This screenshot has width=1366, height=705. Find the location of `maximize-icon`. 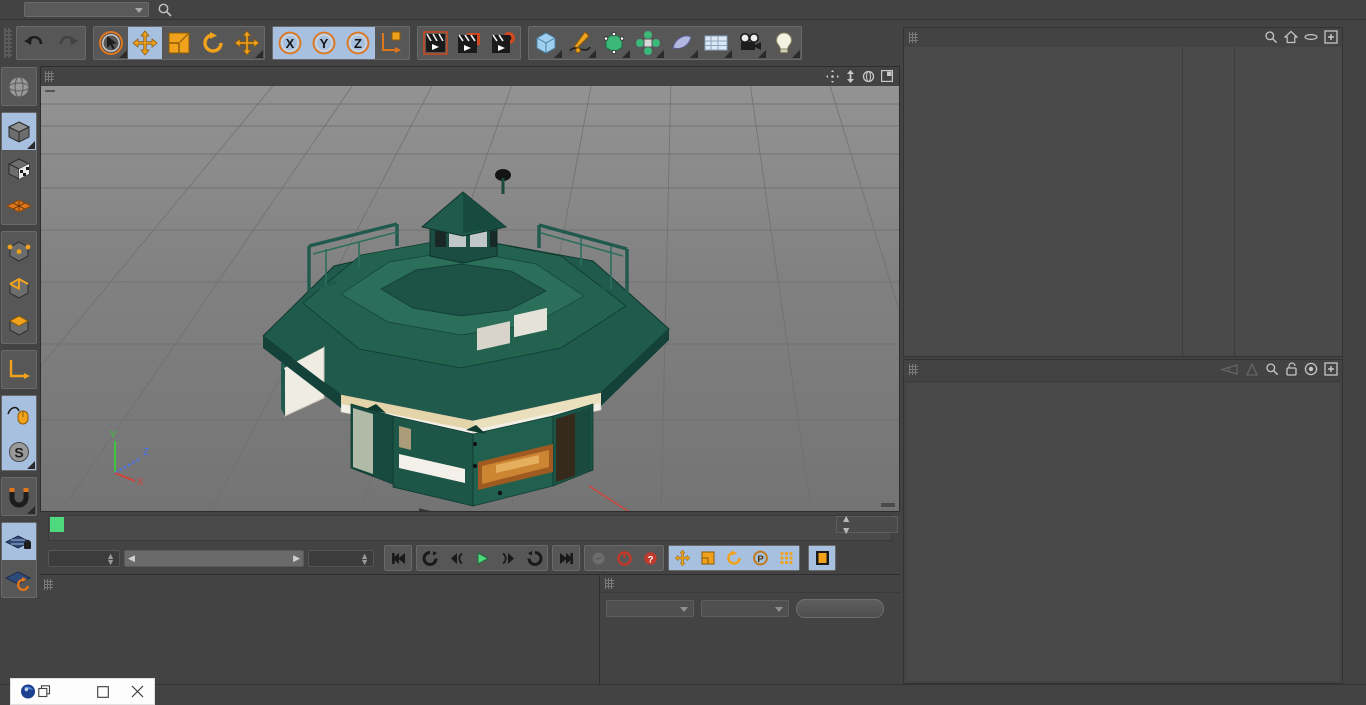

maximize-icon is located at coordinates (887, 76).